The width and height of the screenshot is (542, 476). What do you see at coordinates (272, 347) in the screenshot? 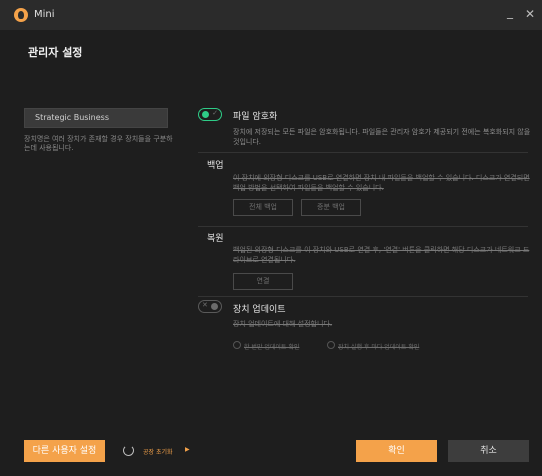
I see `update-once-label: 한 번만 업데이트 확인` at bounding box center [272, 347].